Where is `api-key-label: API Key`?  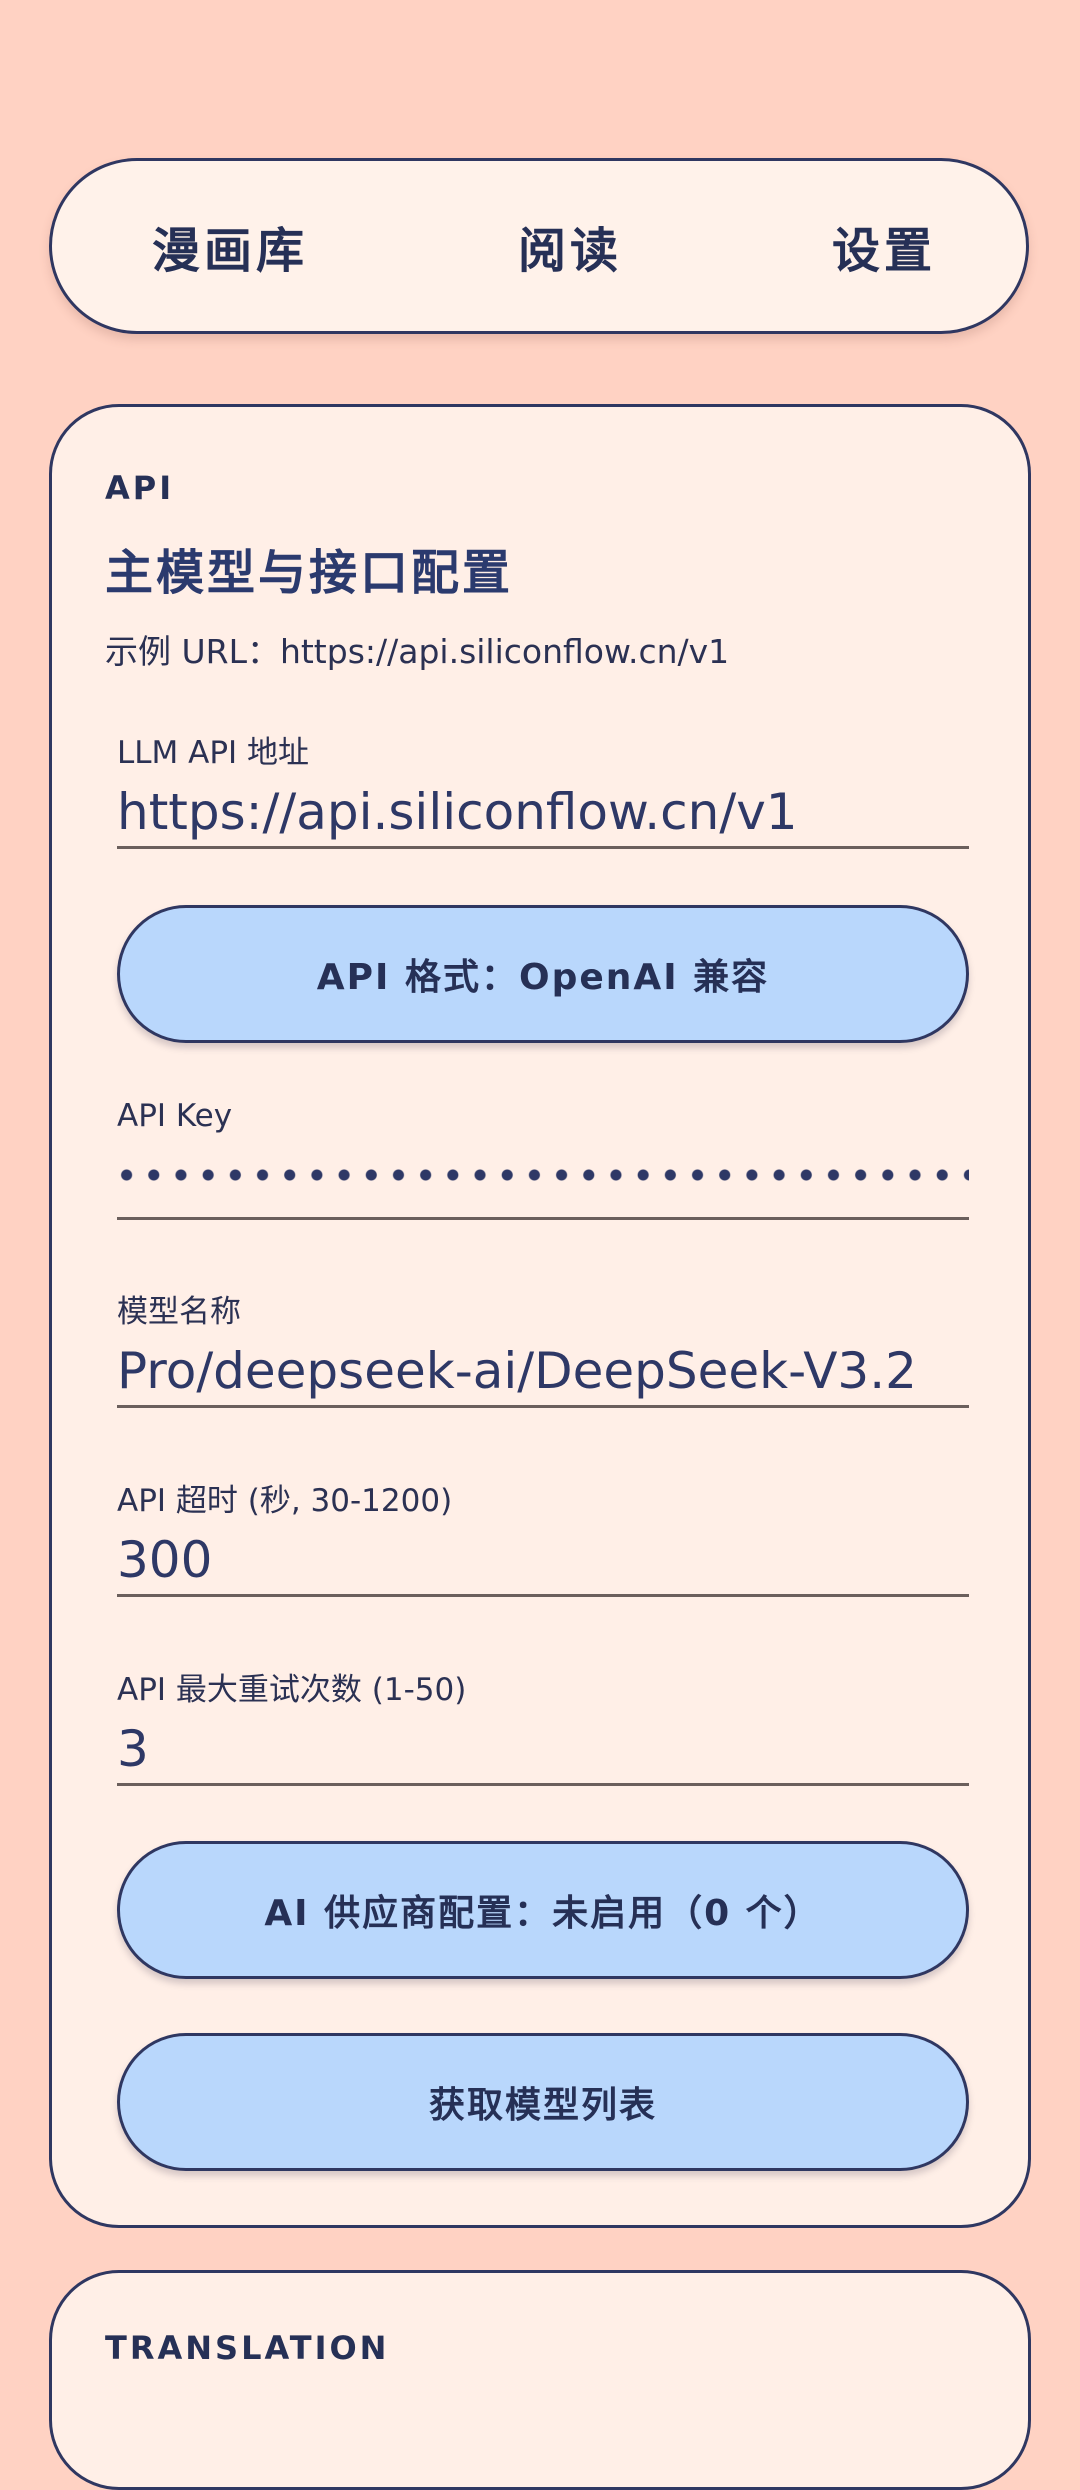 api-key-label: API Key is located at coordinates (175, 1116).